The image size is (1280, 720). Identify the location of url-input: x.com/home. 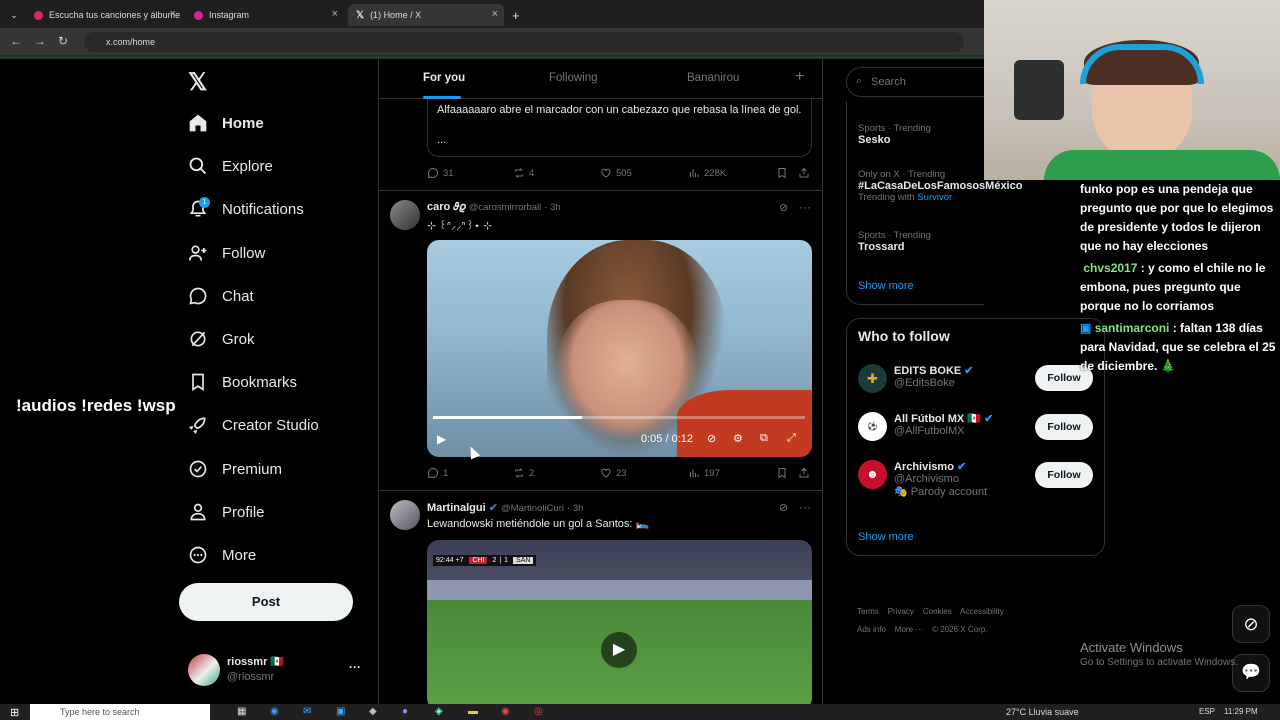
(524, 42).